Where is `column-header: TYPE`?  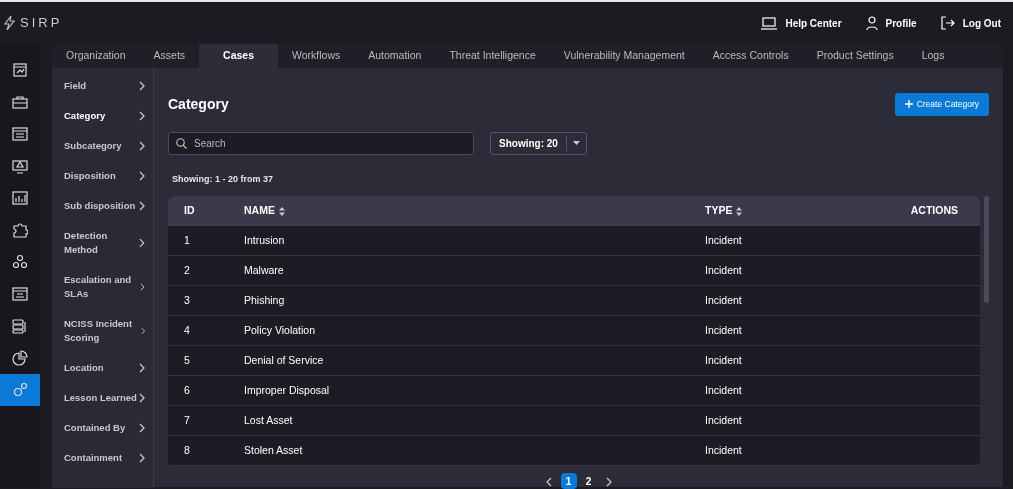 column-header: TYPE is located at coordinates (719, 211).